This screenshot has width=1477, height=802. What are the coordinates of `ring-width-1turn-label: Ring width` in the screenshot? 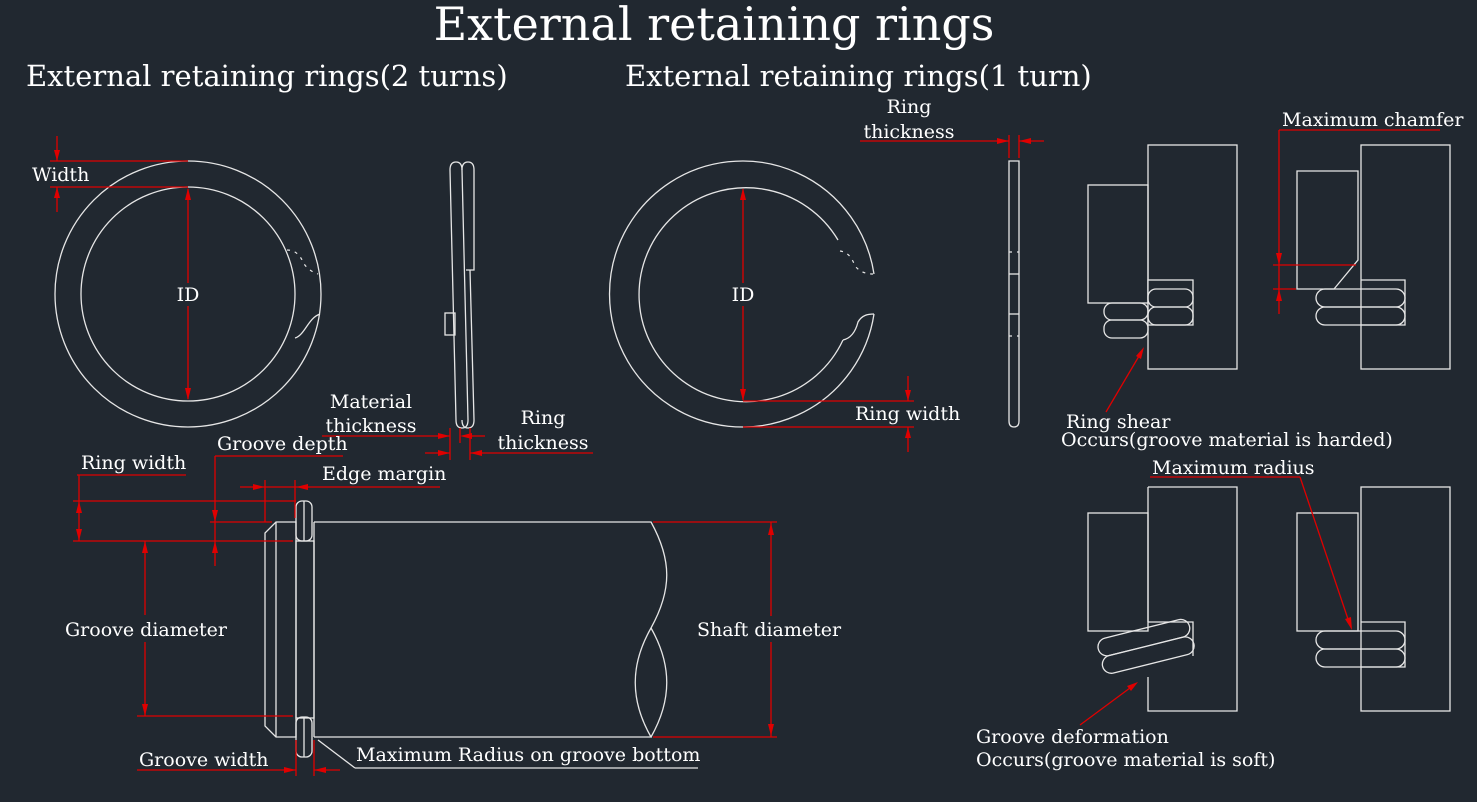 It's located at (907, 414).